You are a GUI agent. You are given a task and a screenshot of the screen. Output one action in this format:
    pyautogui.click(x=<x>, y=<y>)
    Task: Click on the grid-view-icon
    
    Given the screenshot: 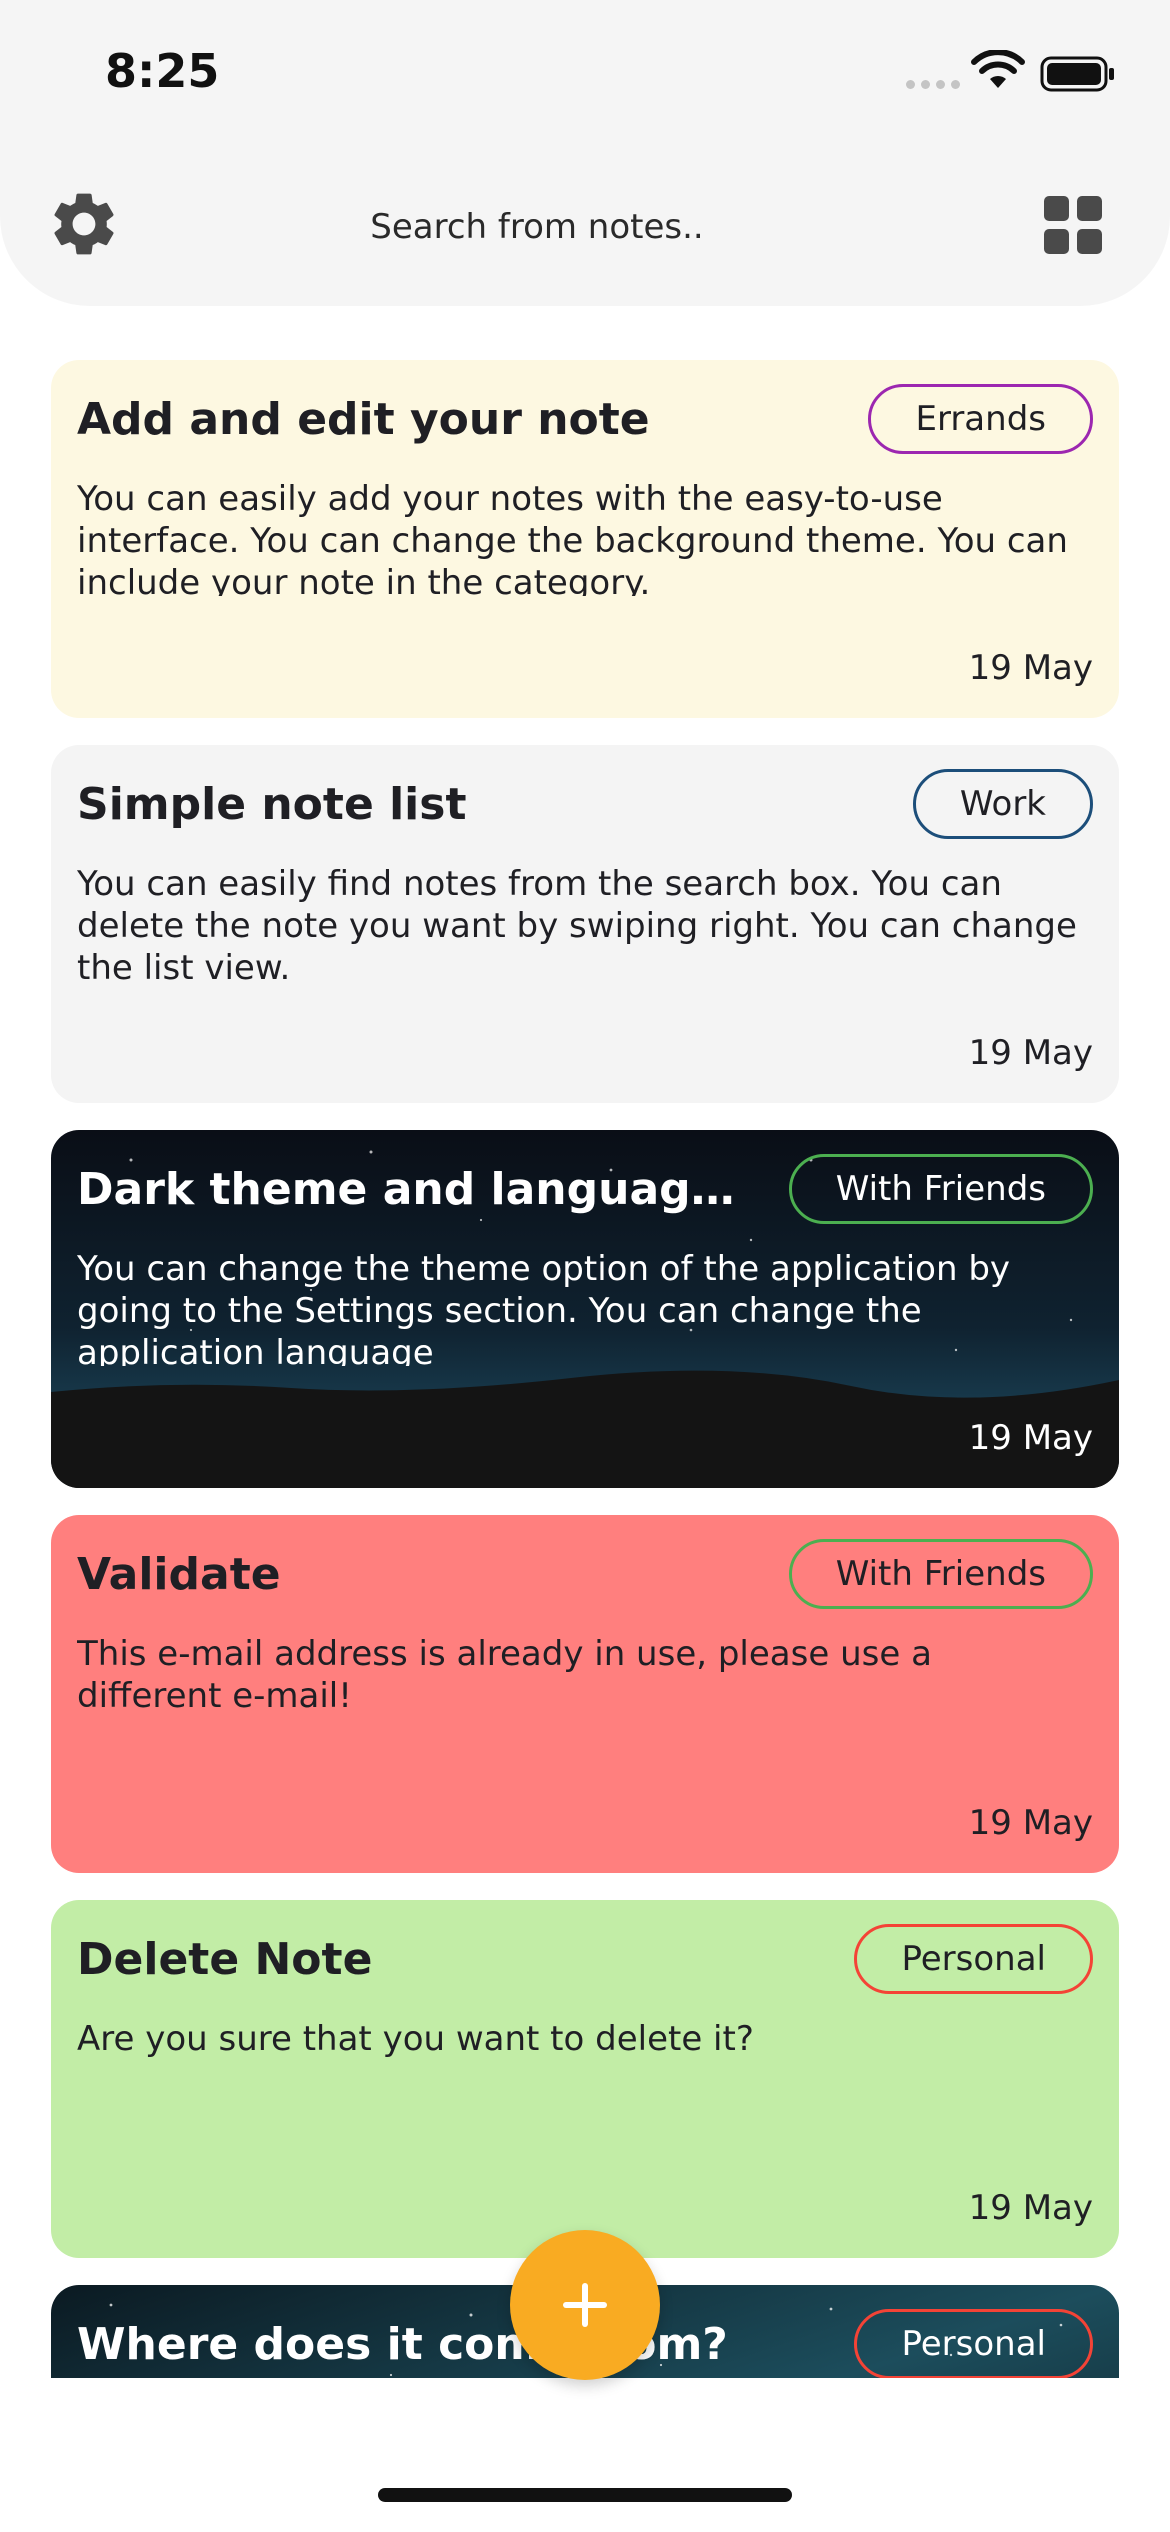 What is the action you would take?
    pyautogui.click(x=1073, y=225)
    